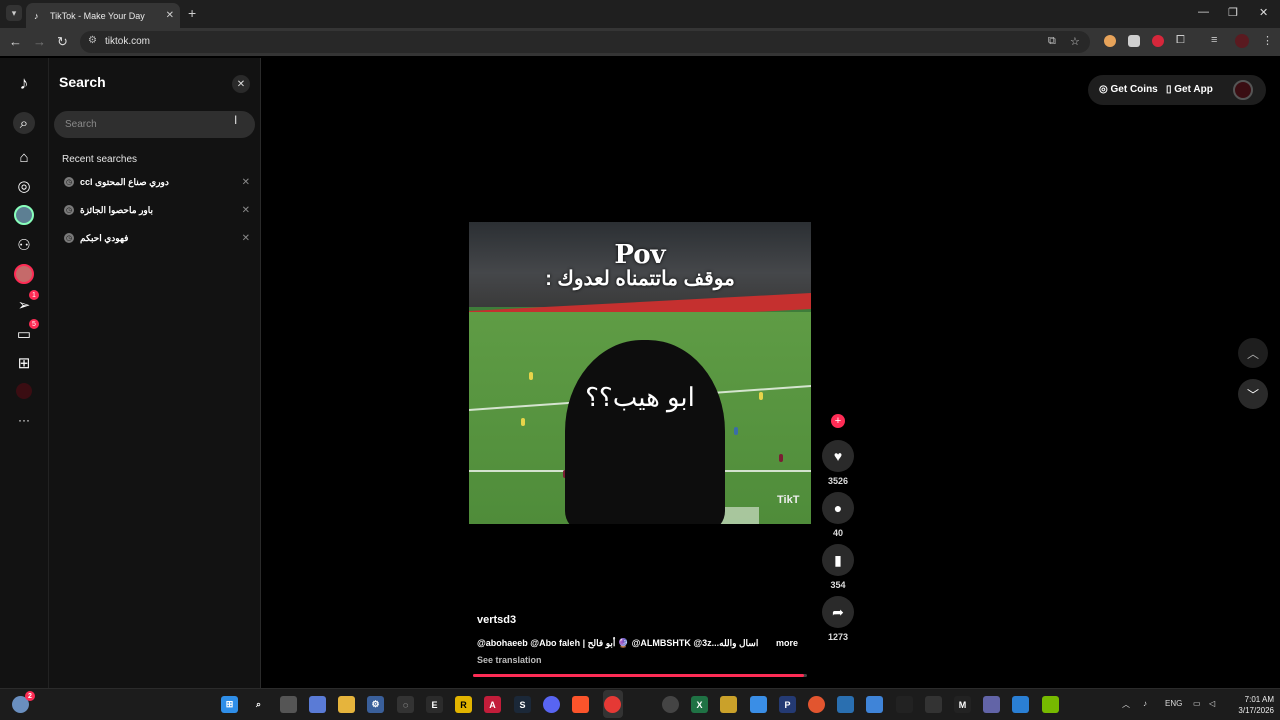 This screenshot has width=1280, height=720. I want to click on recent-search-item: ◷ ccl دوري صناع المحتوى ✕, so click(157, 182).